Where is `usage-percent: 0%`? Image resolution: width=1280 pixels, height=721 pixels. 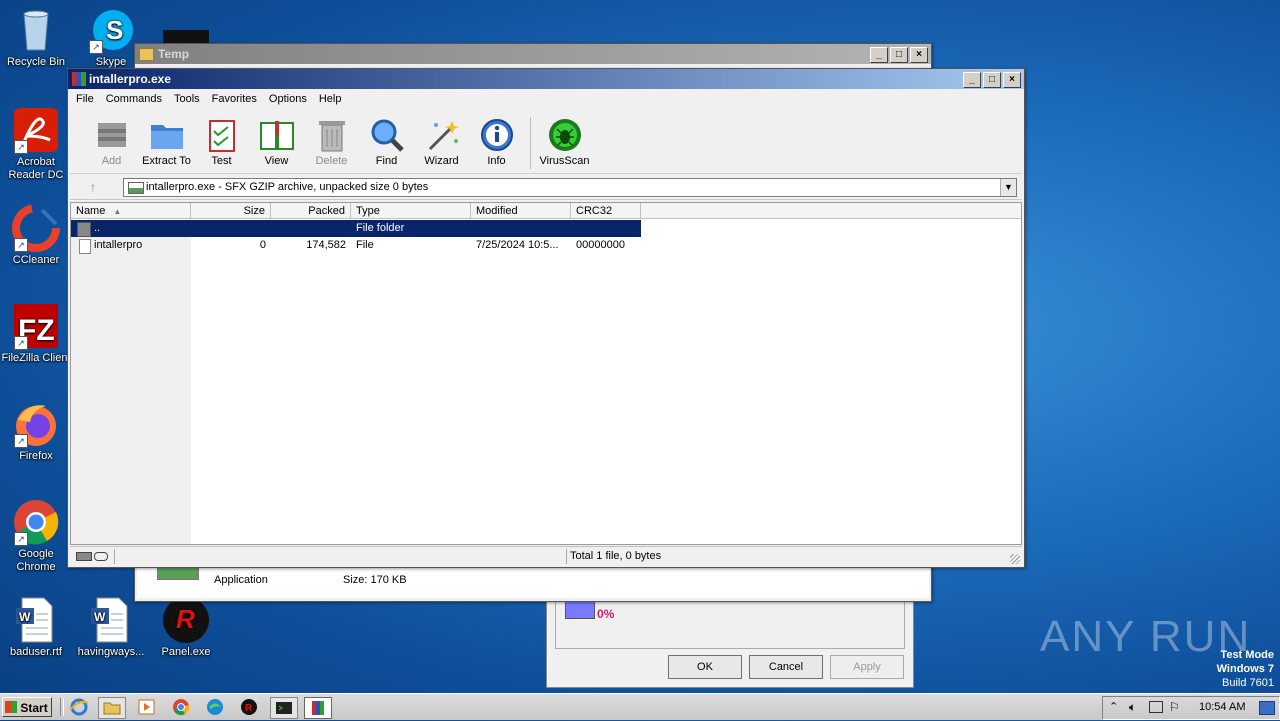 usage-percent: 0% is located at coordinates (606, 614).